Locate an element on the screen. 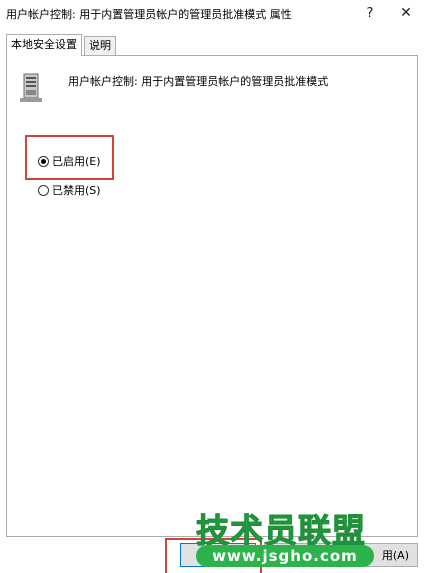 The width and height of the screenshot is (424, 573). close-button: ✕ is located at coordinates (406, 13).